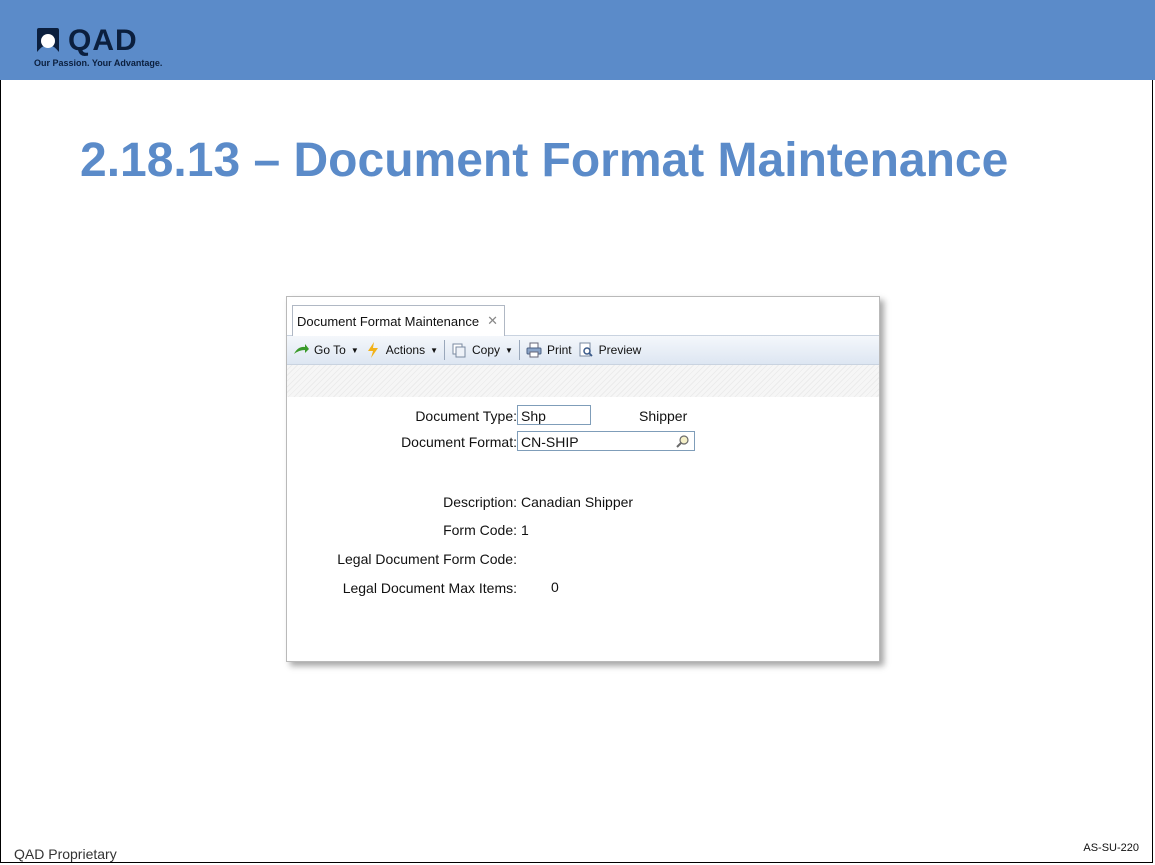 This screenshot has height=865, width=1155. I want to click on toolbar: Go To ▼ Actions ▼ Copy ▼ Print Preview, so click(583, 350).